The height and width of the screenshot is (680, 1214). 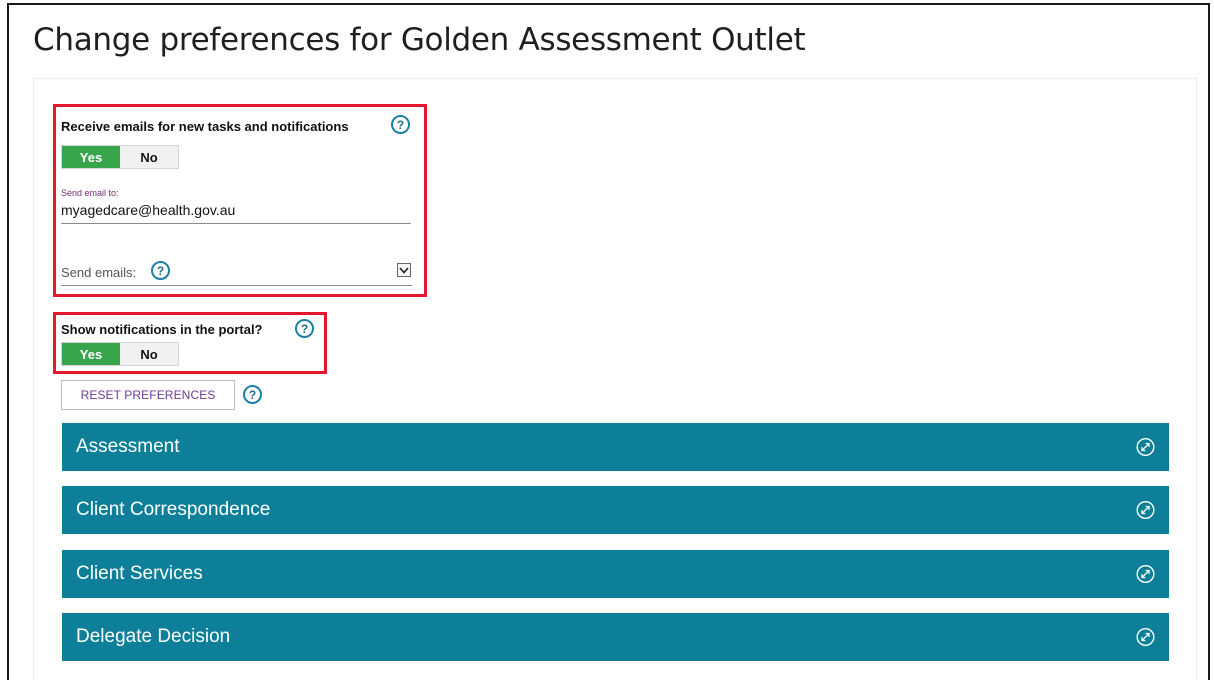 What do you see at coordinates (148, 395) in the screenshot?
I see `reset-preferences-button: RESET PREFERENCES` at bounding box center [148, 395].